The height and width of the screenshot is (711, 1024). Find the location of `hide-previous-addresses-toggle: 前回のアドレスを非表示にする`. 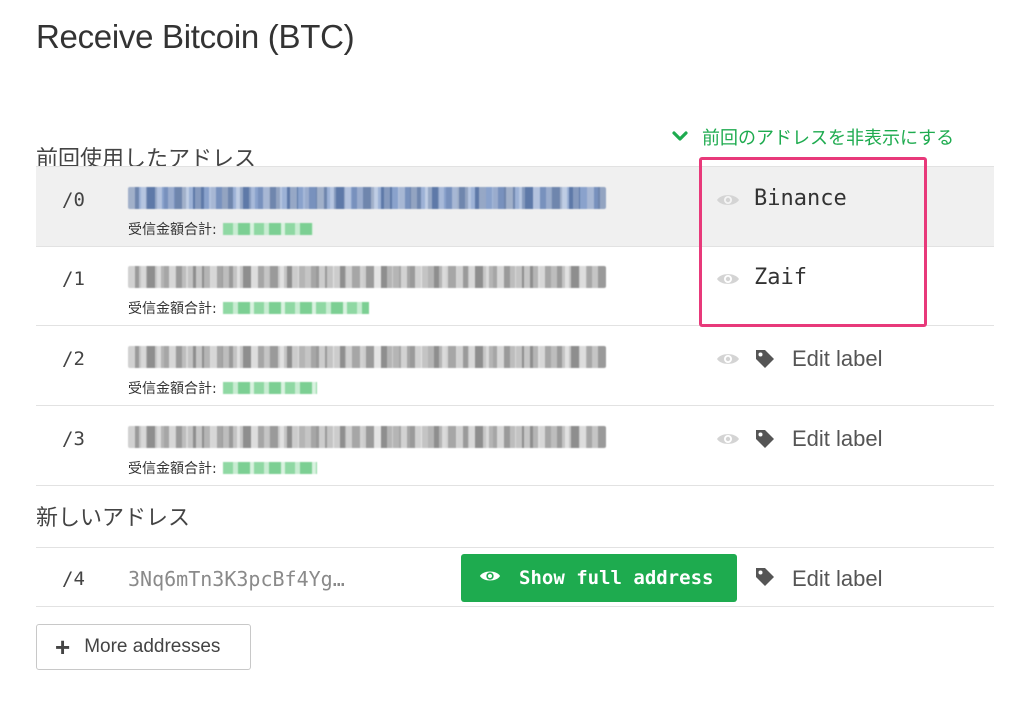

hide-previous-addresses-toggle: 前回のアドレスを非表示にする is located at coordinates (813, 137).